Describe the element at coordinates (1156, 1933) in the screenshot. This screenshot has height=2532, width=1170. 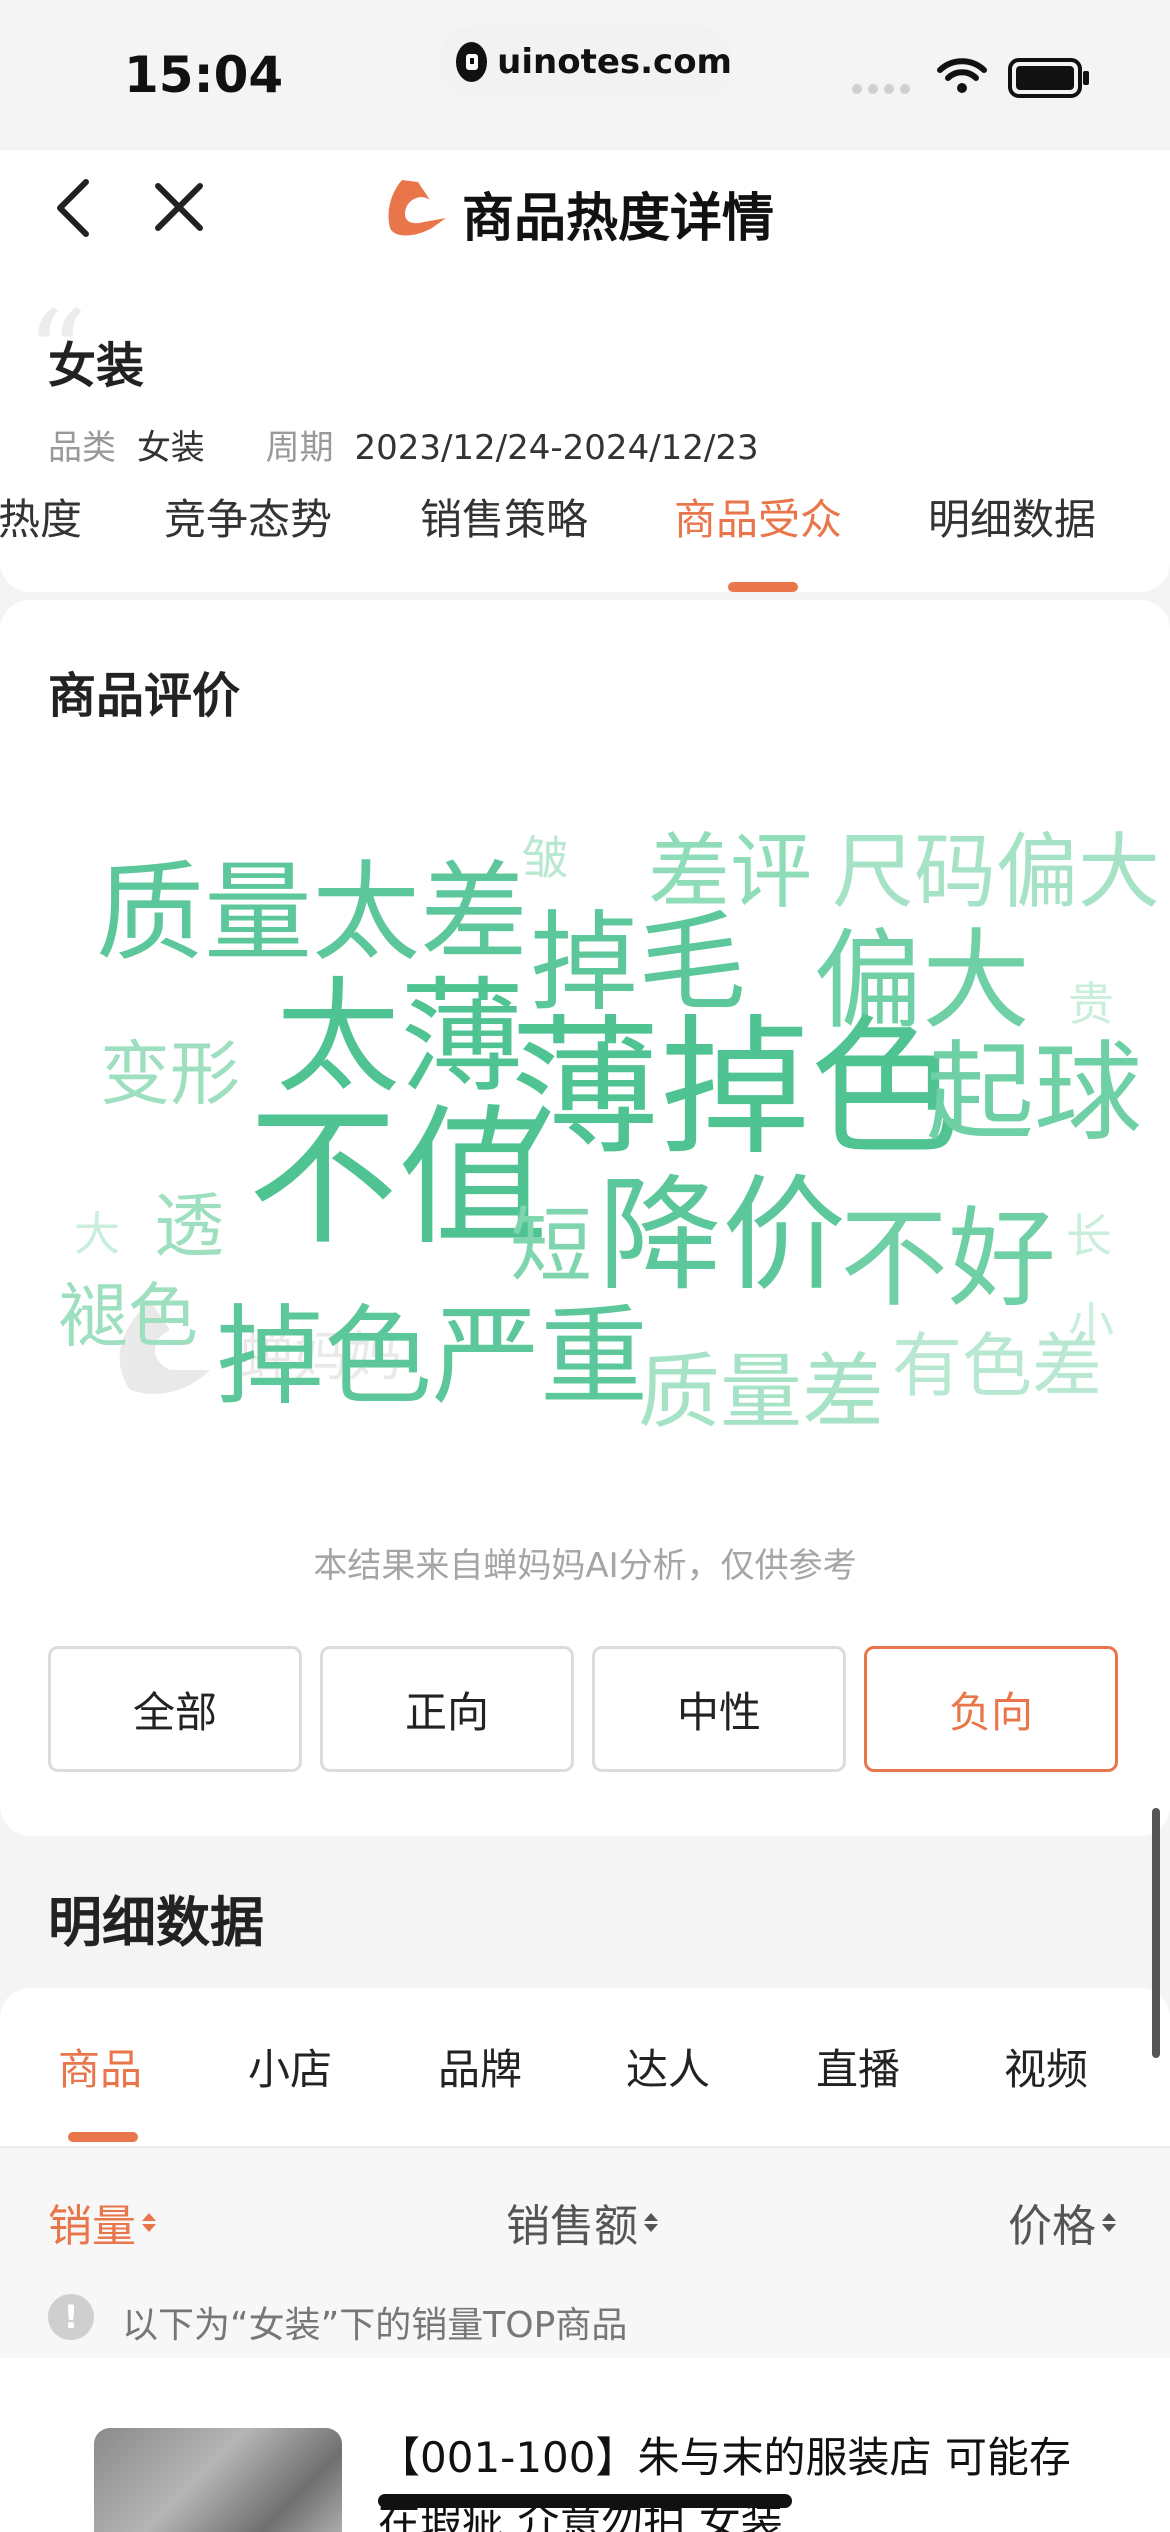
I see `scrollbar` at that location.